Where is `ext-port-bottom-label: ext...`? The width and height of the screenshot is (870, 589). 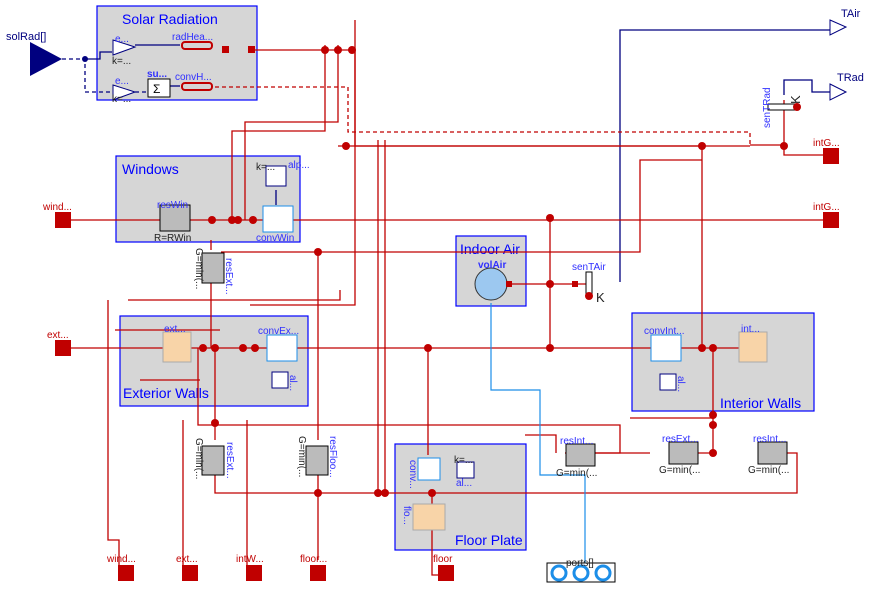
ext-port-bottom-label: ext... is located at coordinates (187, 559).